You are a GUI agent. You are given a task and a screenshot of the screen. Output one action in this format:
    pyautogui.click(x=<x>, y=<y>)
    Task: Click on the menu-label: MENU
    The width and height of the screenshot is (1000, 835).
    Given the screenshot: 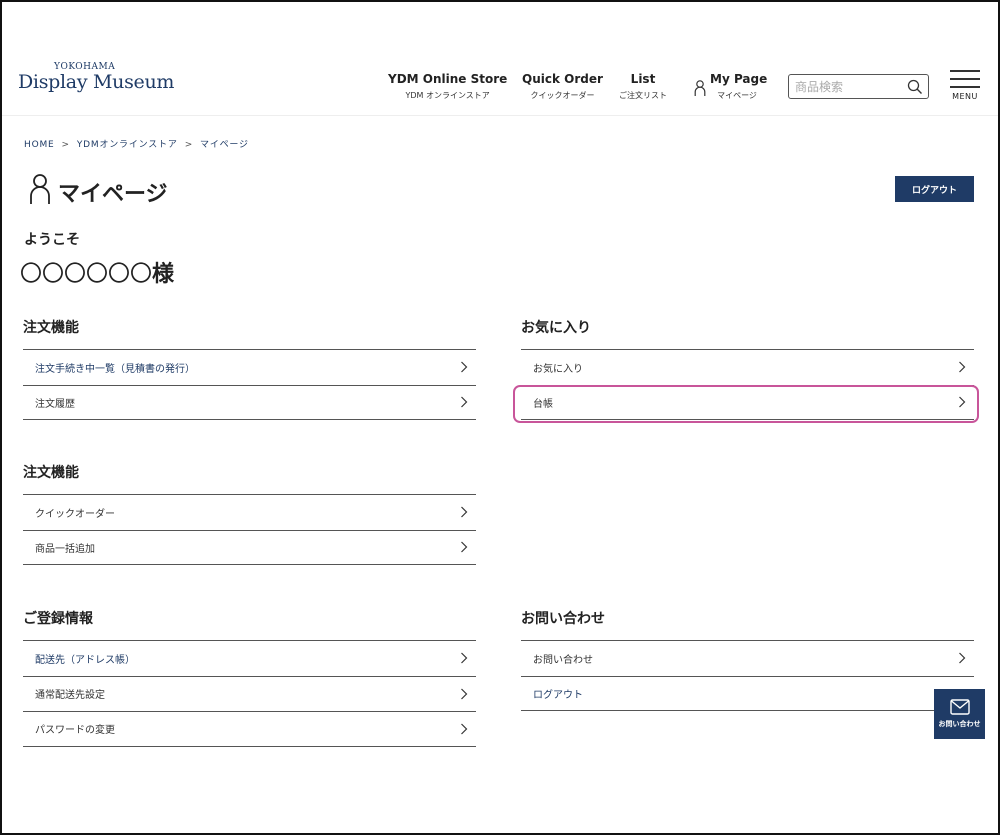 What is the action you would take?
    pyautogui.click(x=965, y=96)
    